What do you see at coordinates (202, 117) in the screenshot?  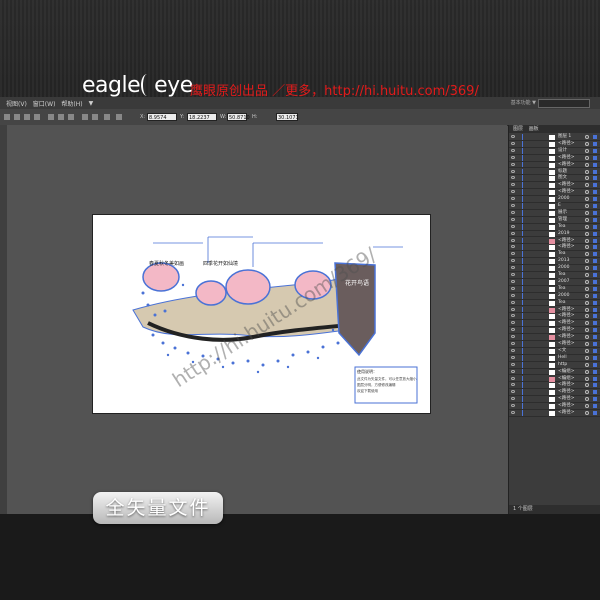 I see `y-field: 18.2237` at bounding box center [202, 117].